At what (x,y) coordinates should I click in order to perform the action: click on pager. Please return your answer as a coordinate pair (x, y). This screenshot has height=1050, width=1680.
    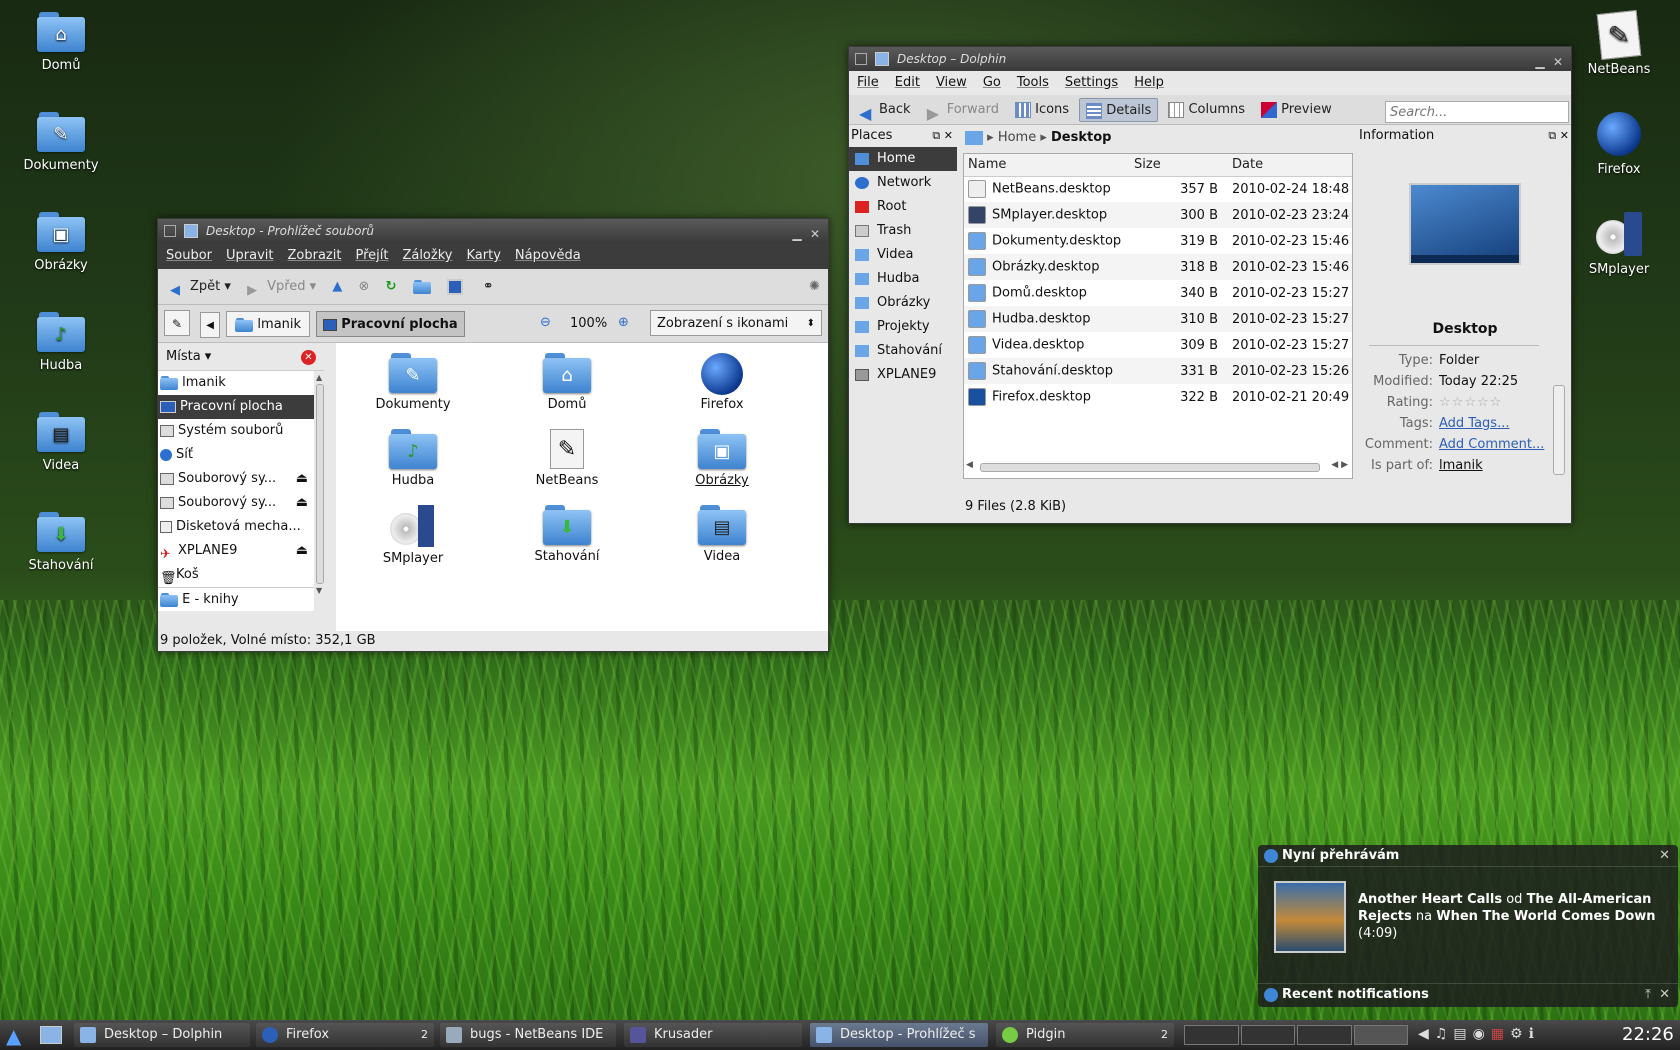
    Looking at the image, I should click on (1296, 1035).